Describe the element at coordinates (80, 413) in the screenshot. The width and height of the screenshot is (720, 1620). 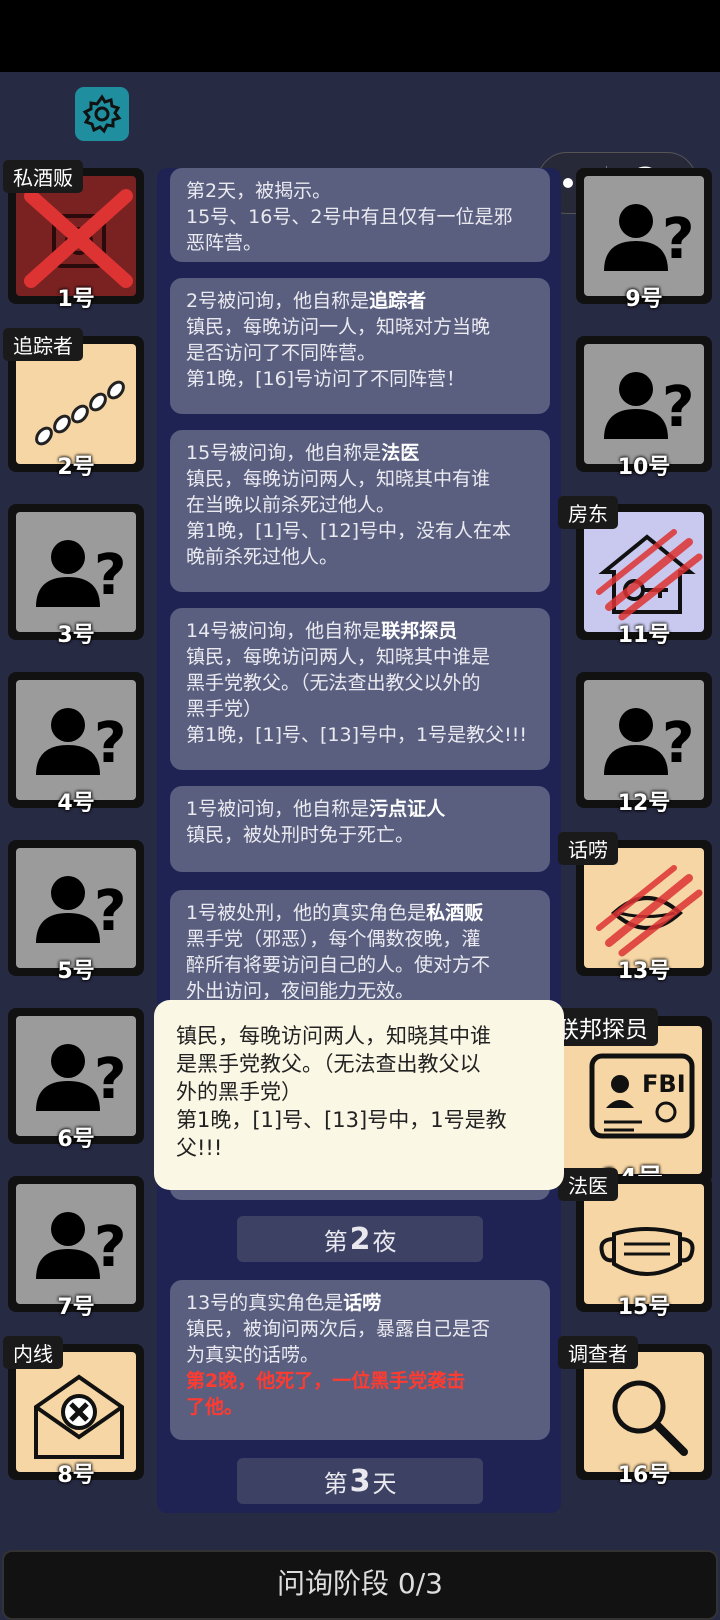
I see `footprints-icon` at that location.